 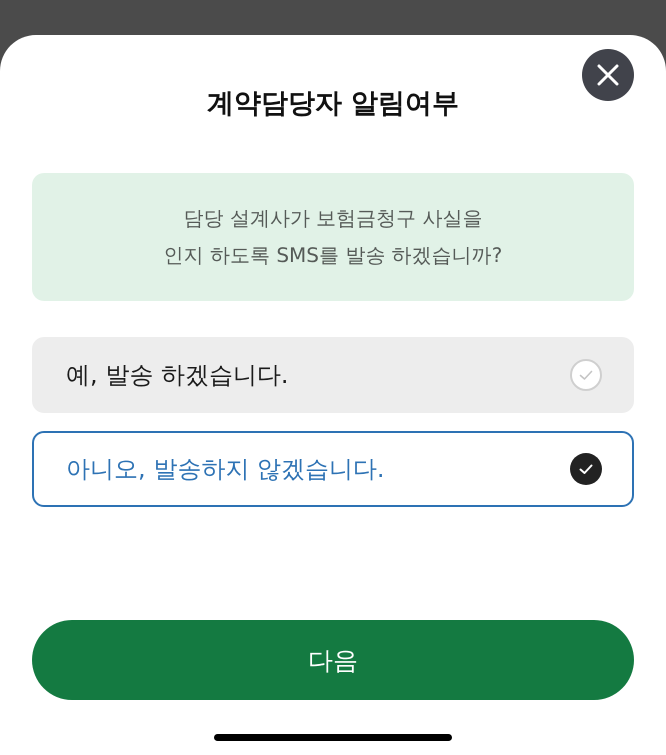 I want to click on option-item: 아니오, 발송하지 않겠습니다., so click(x=333, y=469).